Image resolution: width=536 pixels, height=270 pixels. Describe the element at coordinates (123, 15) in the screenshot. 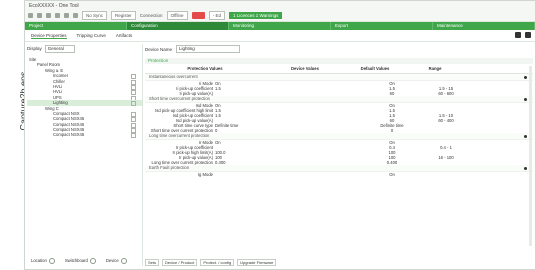

I see `register-button: Register` at that location.